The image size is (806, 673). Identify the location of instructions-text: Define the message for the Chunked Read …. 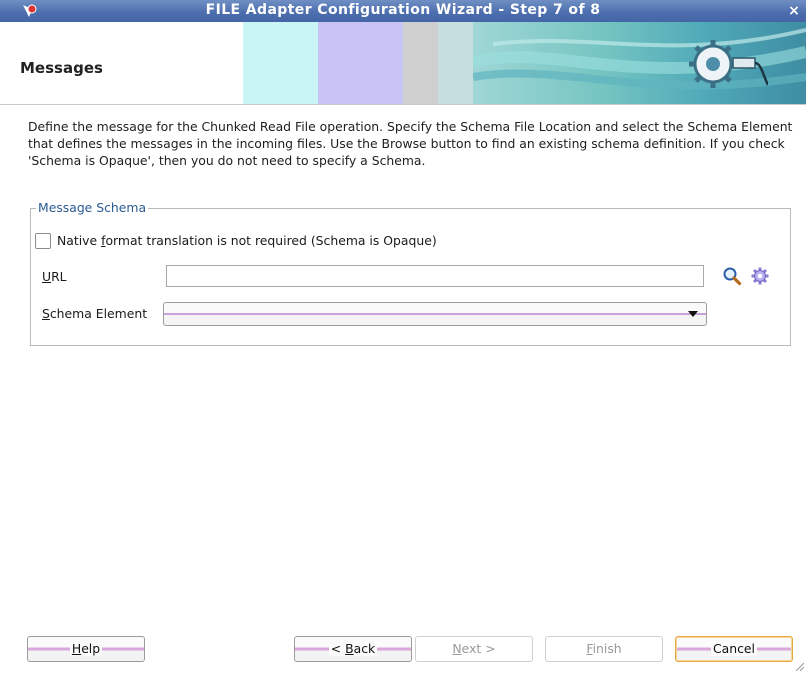
(410, 143).